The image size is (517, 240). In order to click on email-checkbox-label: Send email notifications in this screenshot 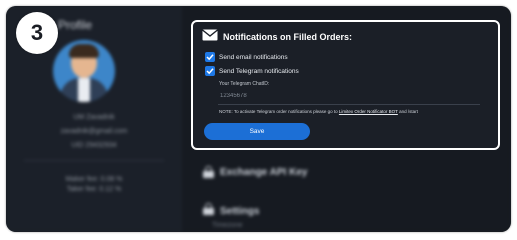, I will do `click(253, 57)`.